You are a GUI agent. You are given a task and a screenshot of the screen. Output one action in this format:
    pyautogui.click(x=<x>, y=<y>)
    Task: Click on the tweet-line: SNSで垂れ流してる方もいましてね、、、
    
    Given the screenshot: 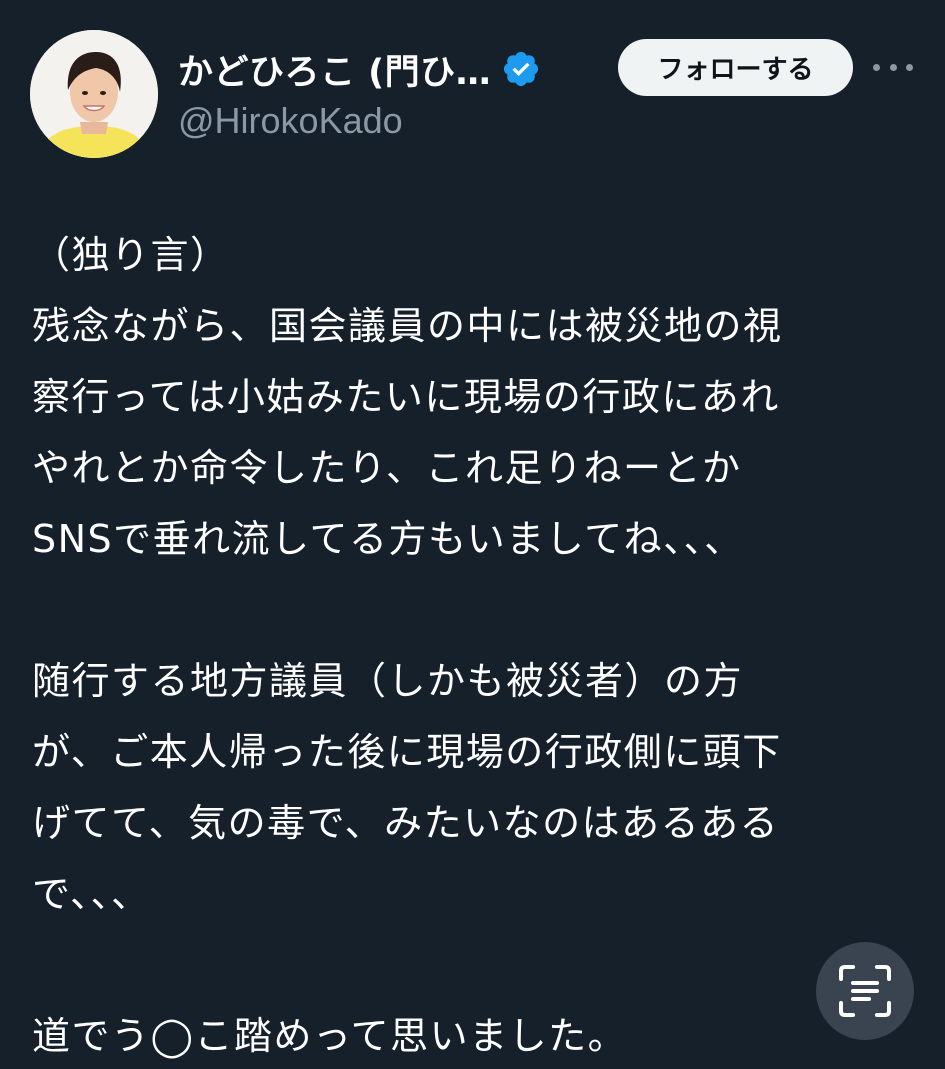 What is the action you would take?
    pyautogui.click(x=388, y=539)
    